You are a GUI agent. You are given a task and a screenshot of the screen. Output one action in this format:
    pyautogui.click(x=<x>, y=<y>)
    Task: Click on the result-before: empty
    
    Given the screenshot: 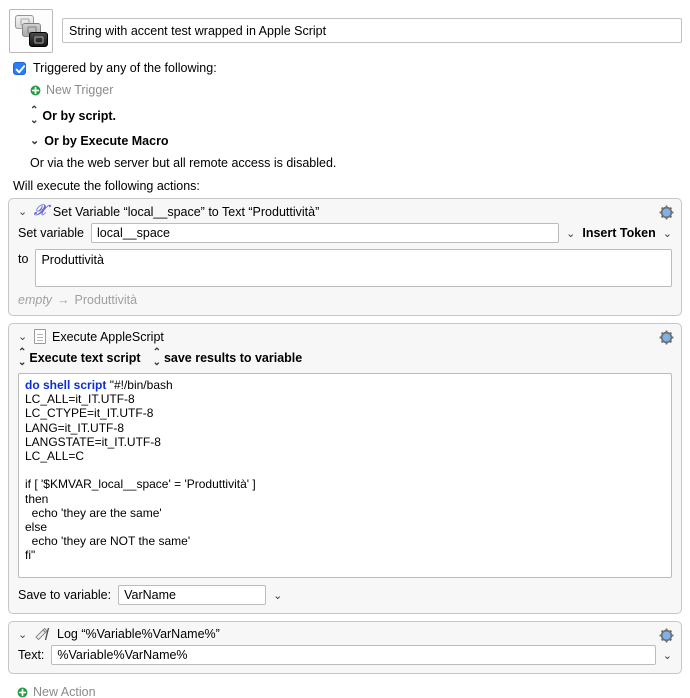 What is the action you would take?
    pyautogui.click(x=35, y=300)
    